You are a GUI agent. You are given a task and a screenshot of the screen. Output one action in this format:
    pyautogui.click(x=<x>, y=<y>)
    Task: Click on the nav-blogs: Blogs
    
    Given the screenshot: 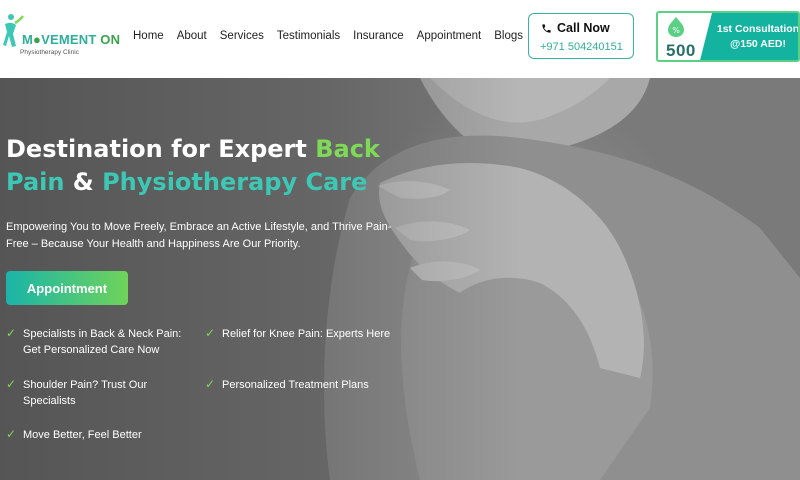 What is the action you would take?
    pyautogui.click(x=508, y=36)
    